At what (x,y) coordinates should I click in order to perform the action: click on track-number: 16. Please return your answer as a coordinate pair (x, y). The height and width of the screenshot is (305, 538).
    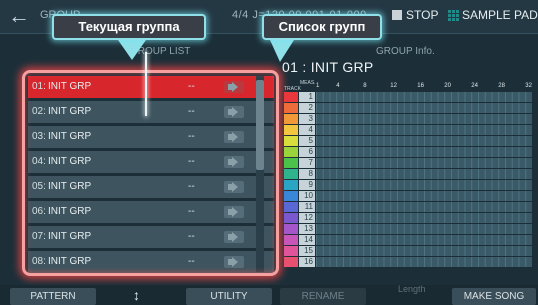
    Looking at the image, I should click on (307, 262).